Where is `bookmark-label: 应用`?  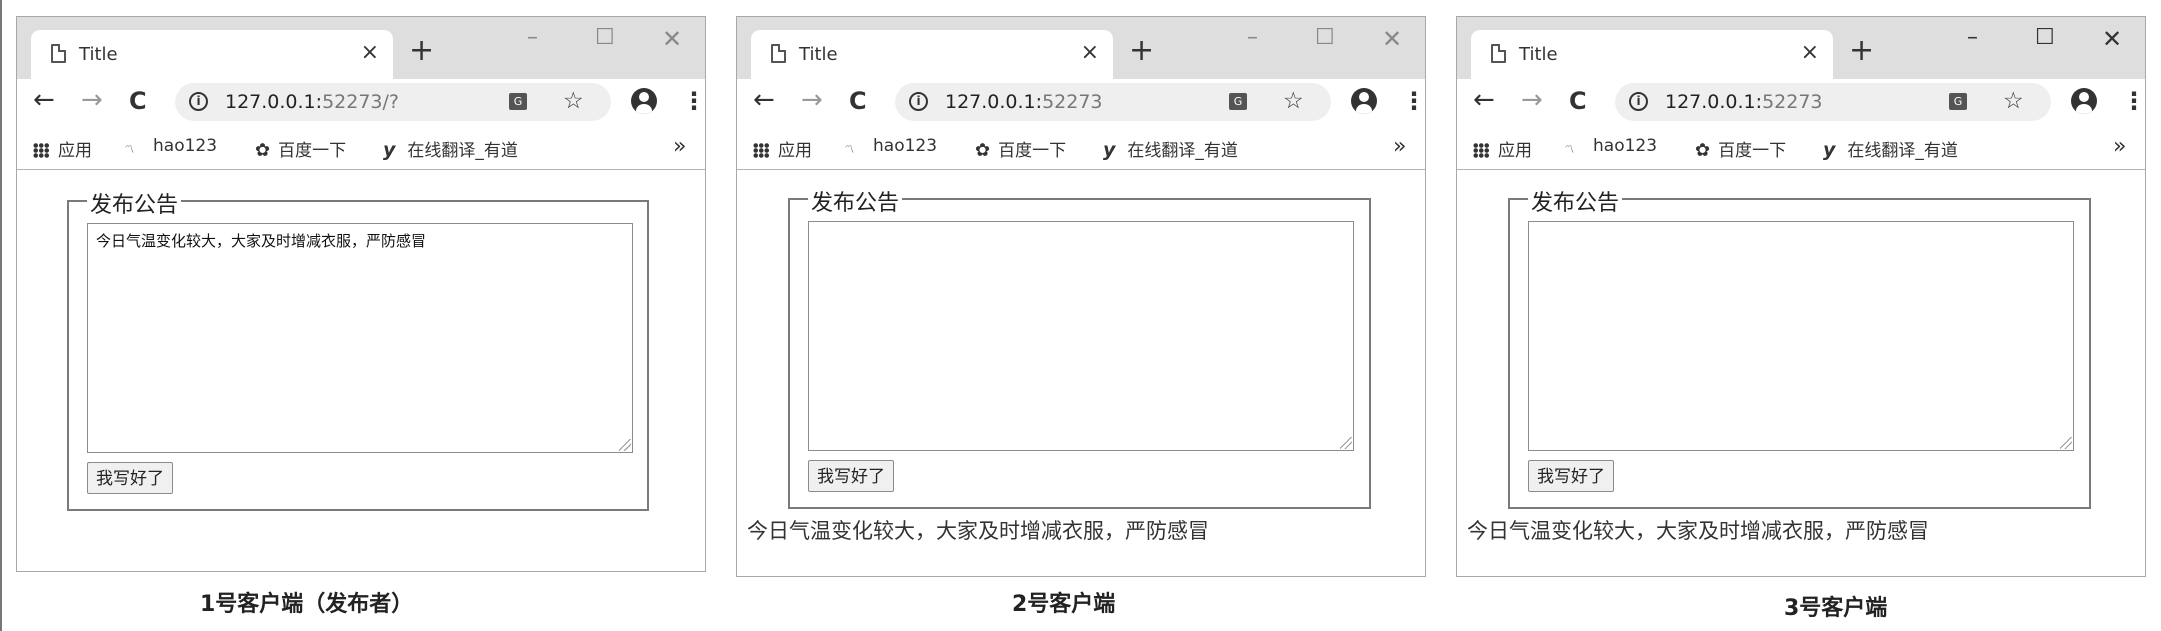
bookmark-label: 应用 is located at coordinates (75, 151).